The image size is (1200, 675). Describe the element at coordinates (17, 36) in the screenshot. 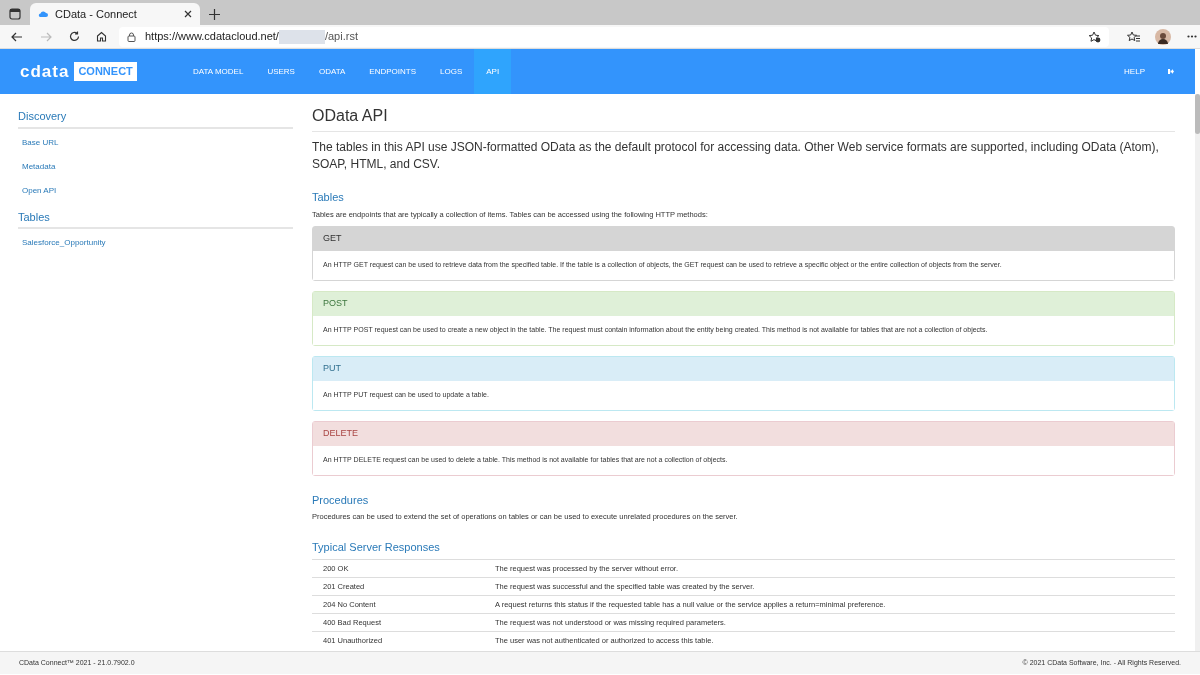

I see `back-icon` at that location.